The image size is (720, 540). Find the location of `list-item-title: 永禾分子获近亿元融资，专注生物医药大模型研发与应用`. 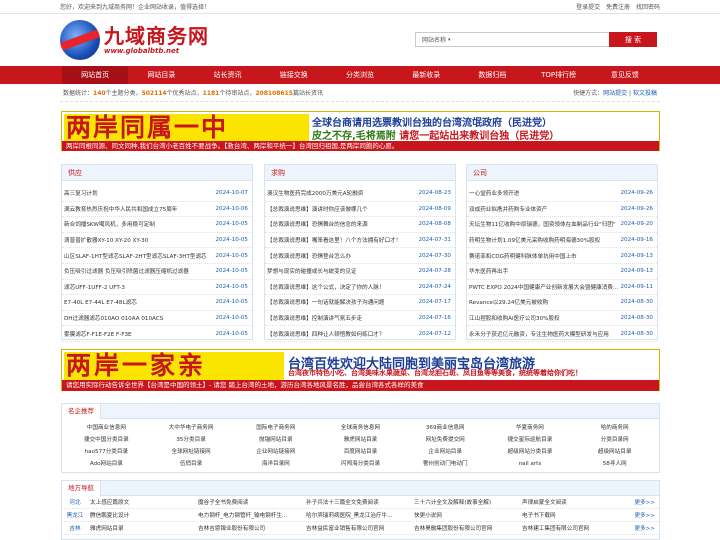

list-item-title: 永禾分子获近亿元融资，专注生物医药大模型研发与应用 is located at coordinates (539, 334).